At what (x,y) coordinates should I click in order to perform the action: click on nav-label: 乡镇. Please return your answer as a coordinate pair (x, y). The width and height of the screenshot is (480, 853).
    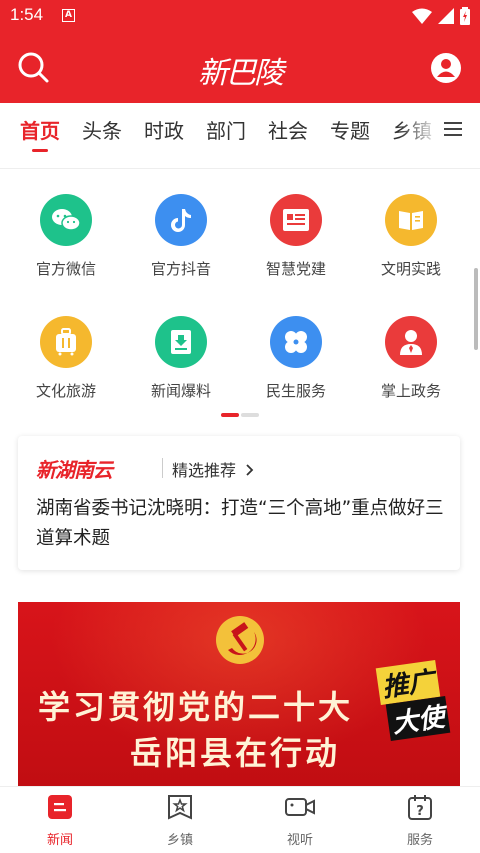
    Looking at the image, I should click on (179, 840).